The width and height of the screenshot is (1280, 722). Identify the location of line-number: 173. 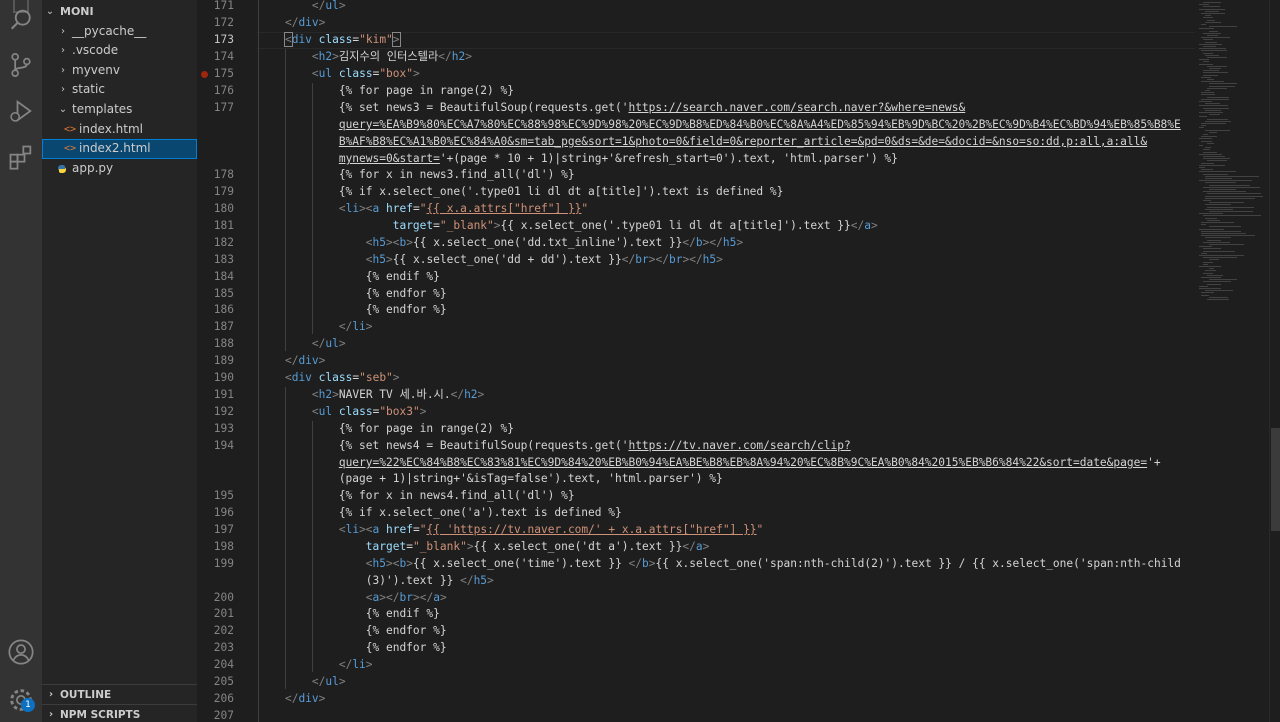
(223, 39).